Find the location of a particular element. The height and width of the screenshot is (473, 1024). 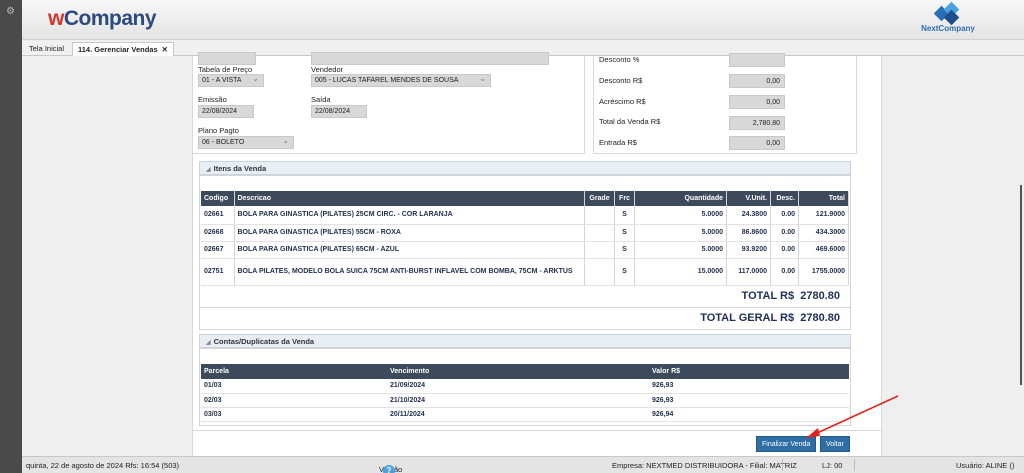

gear-icon: ⚙ is located at coordinates (10, 11).